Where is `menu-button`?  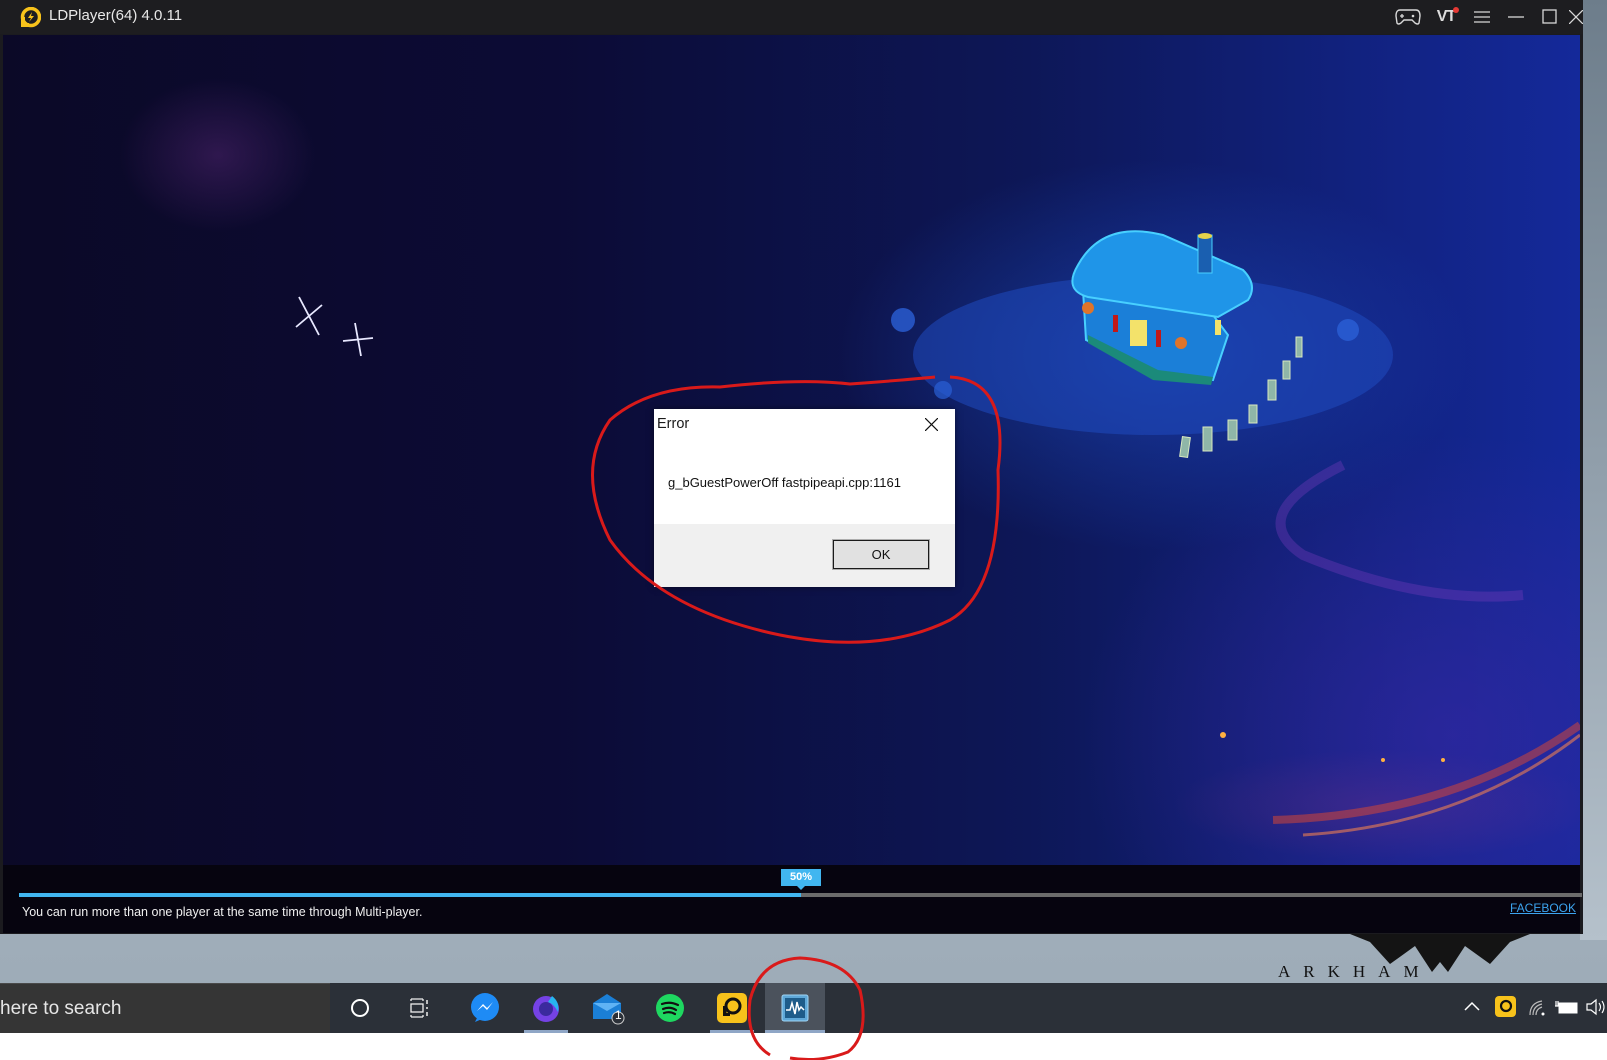 menu-button is located at coordinates (1482, 17).